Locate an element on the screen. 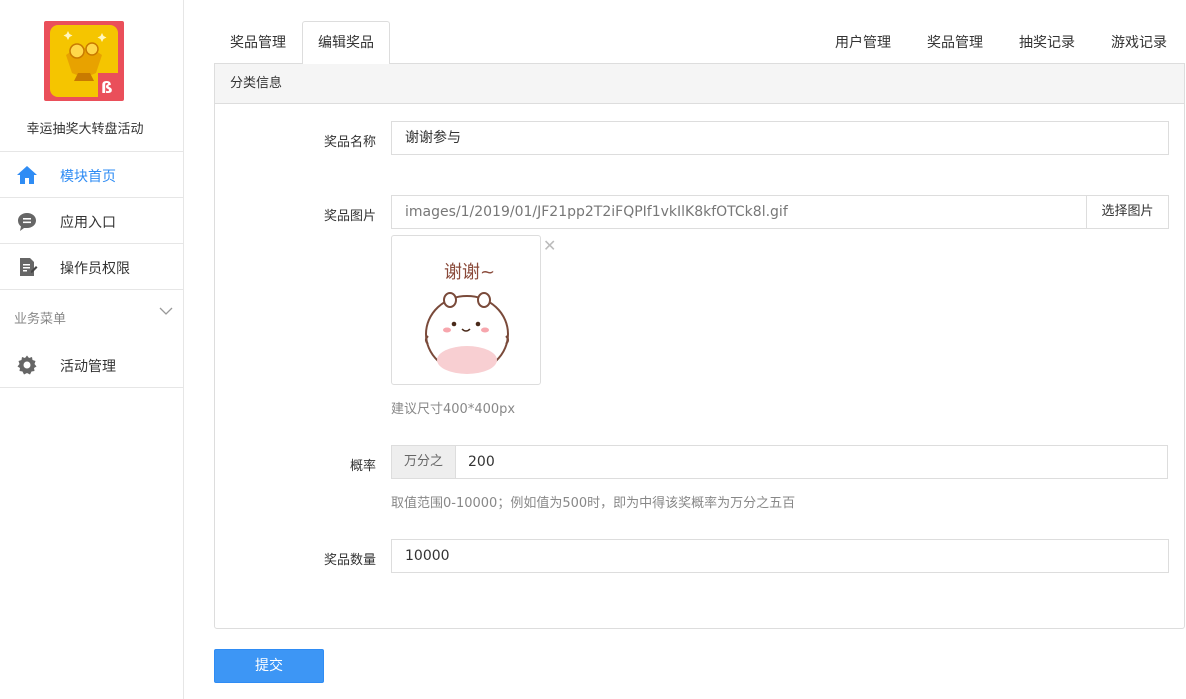 This screenshot has height=699, width=1186. tab-game-records: 游戏记录 is located at coordinates (1122, 42).